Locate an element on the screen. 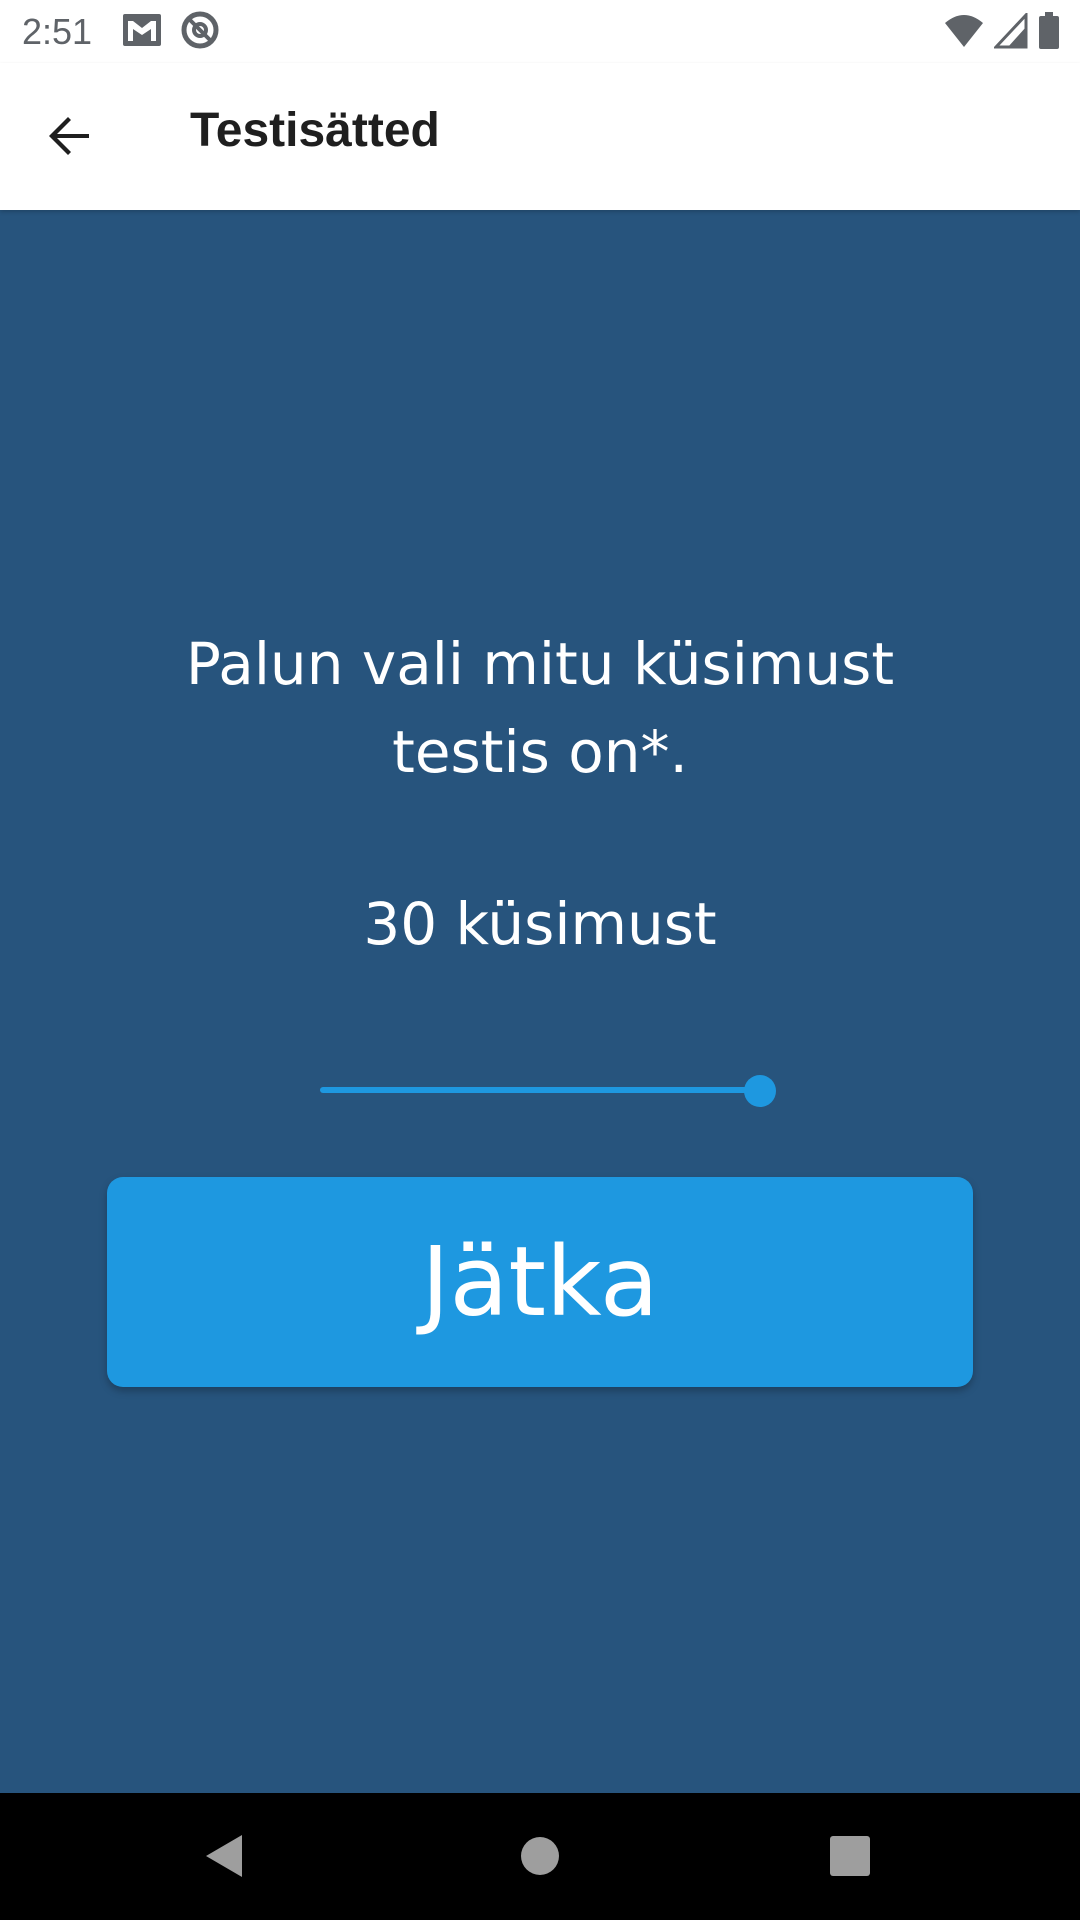 This screenshot has width=1080, height=1920. app-bar: Testisätted is located at coordinates (540, 136).